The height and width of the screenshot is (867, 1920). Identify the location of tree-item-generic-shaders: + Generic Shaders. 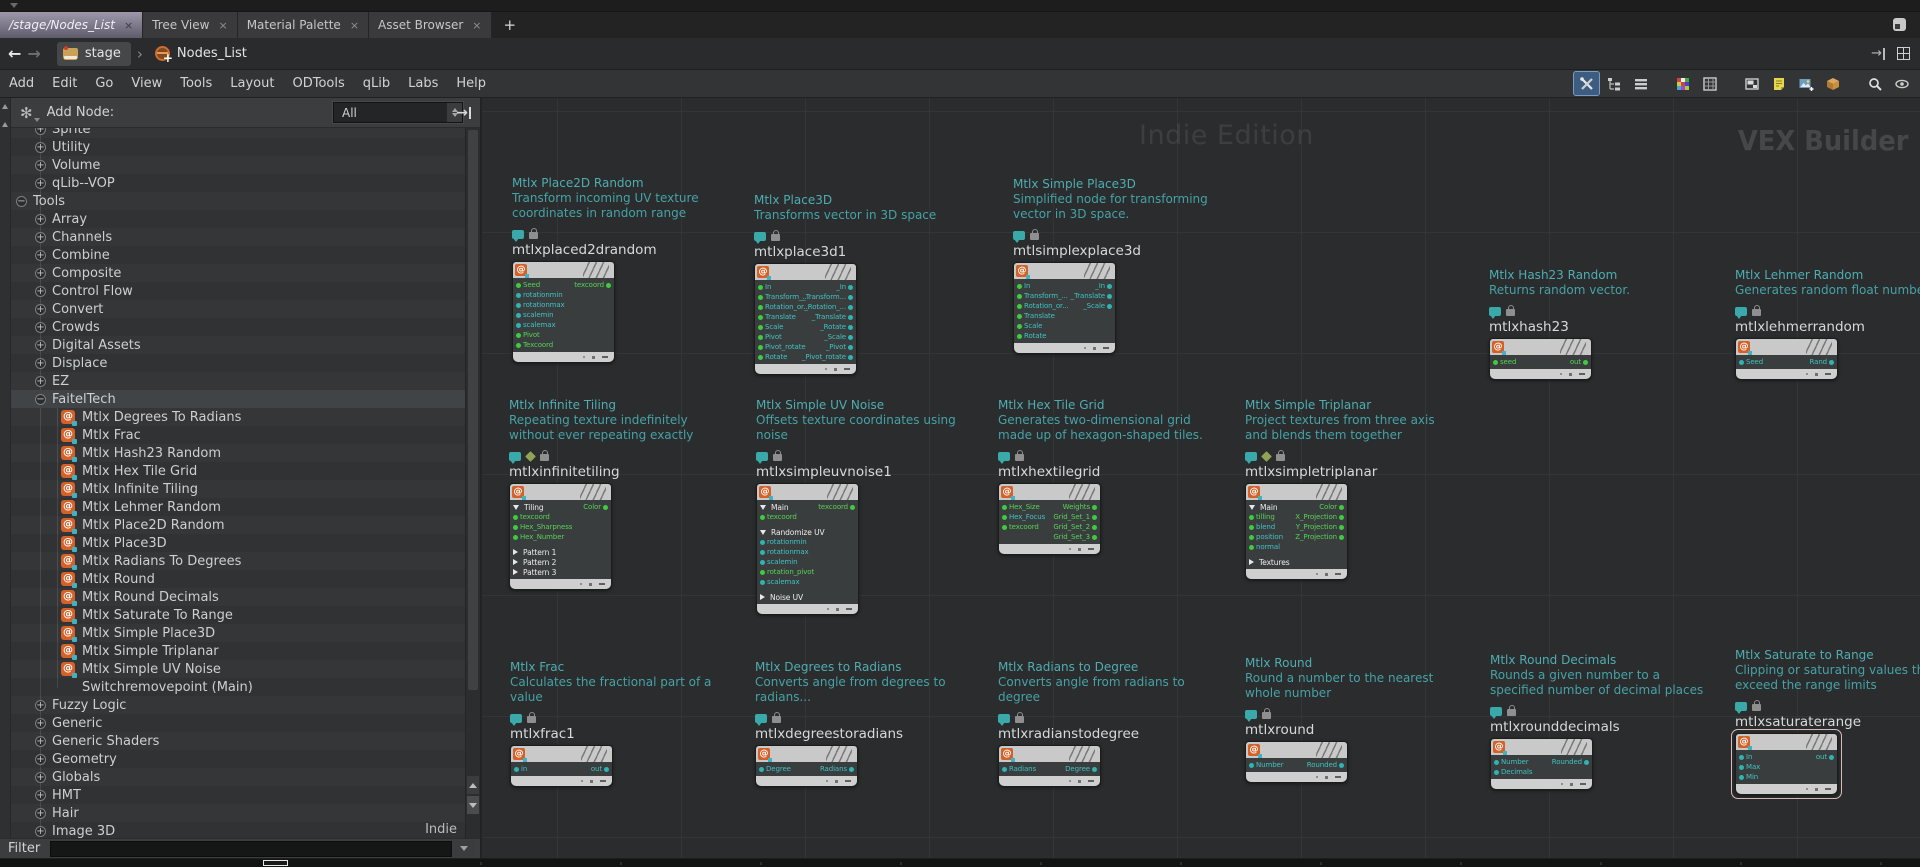
(238, 741).